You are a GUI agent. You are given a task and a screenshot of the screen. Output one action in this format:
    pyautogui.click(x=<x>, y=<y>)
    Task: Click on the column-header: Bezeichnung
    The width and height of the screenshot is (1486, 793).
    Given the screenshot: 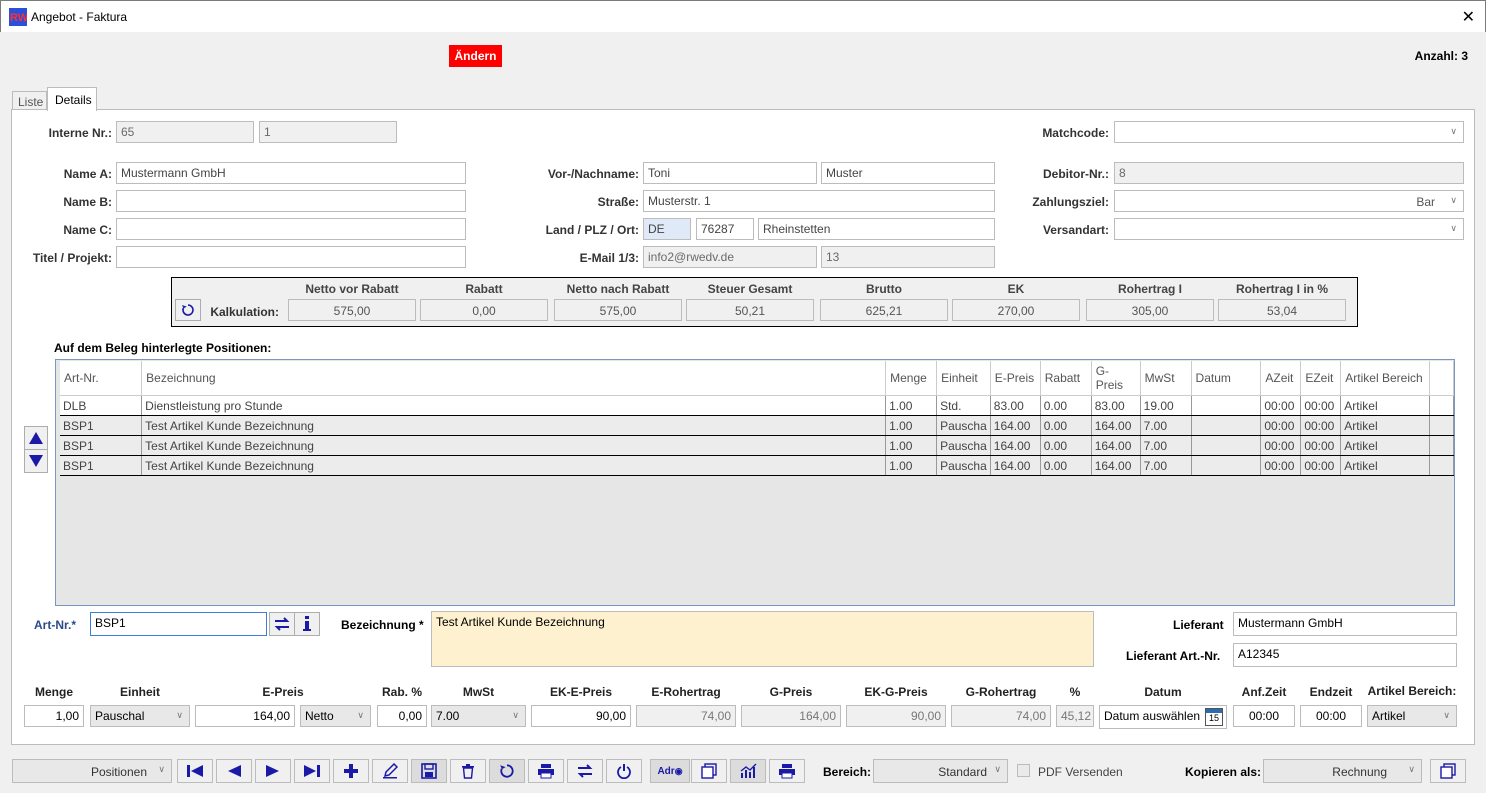 What is the action you would take?
    pyautogui.click(x=514, y=378)
    